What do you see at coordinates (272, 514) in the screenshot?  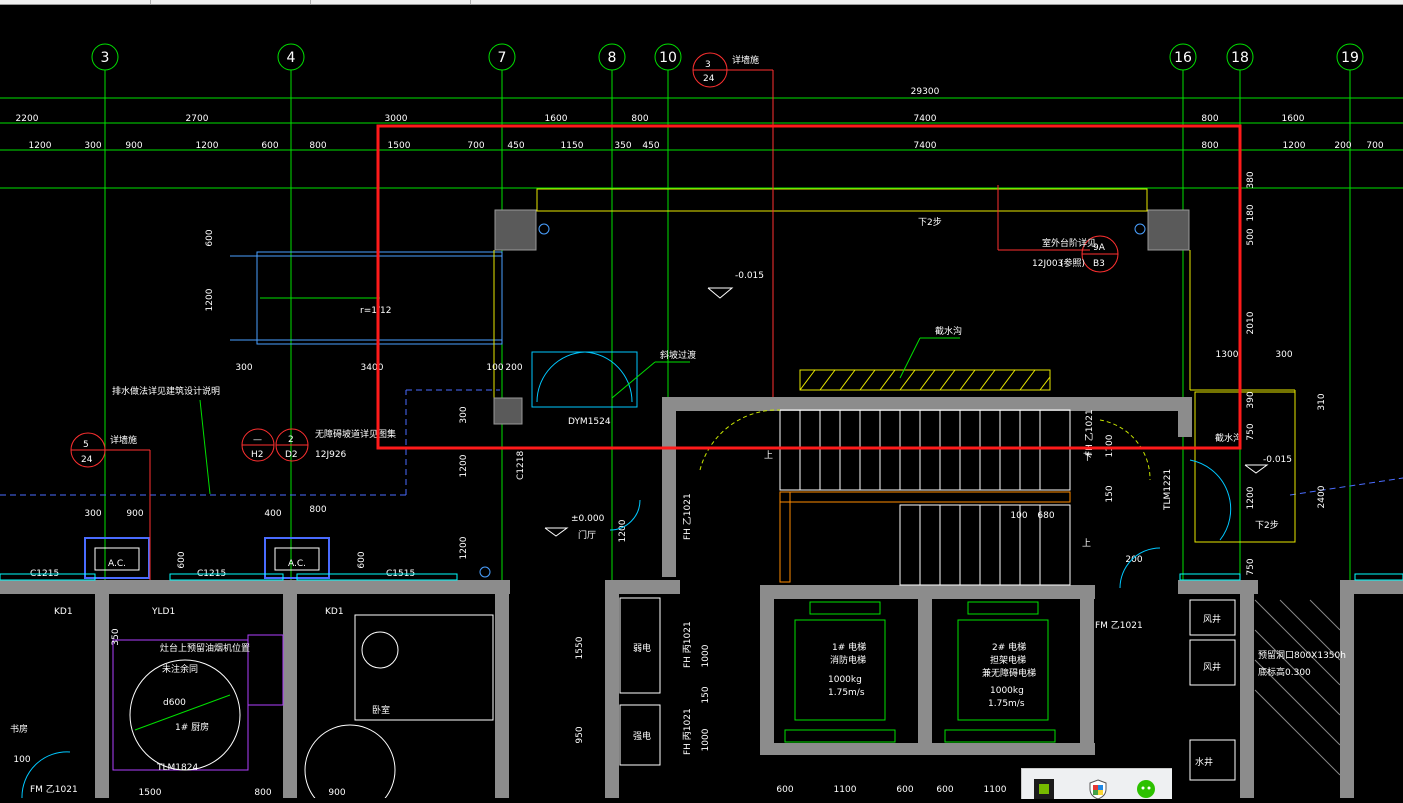 I see `svg-text: 400` at bounding box center [272, 514].